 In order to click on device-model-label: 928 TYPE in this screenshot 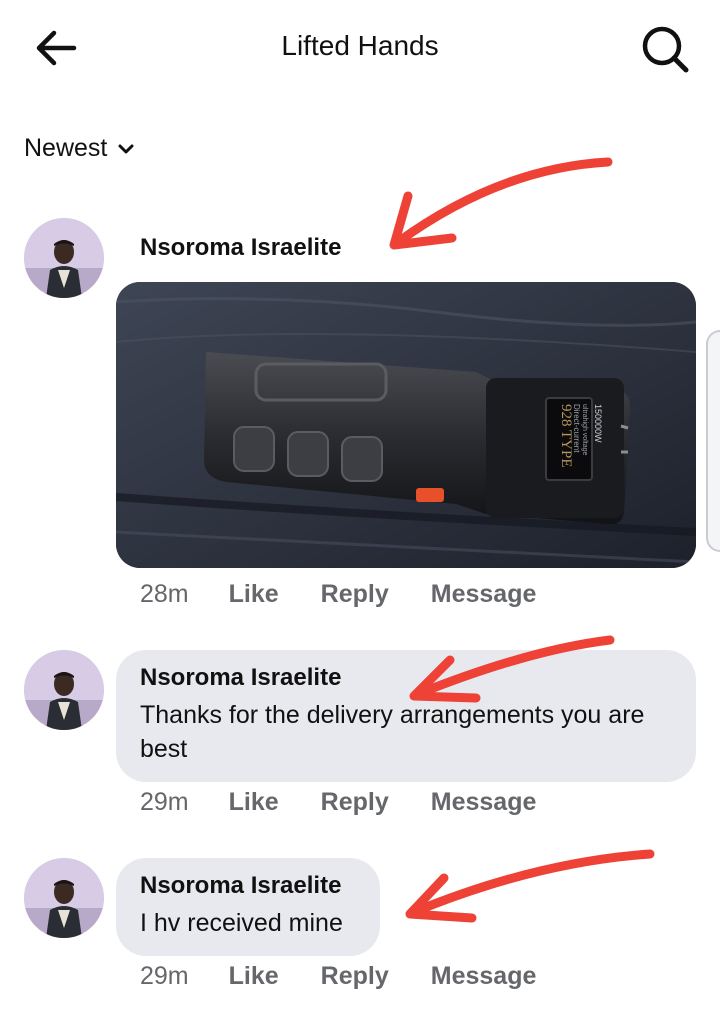, I will do `click(566, 435)`.